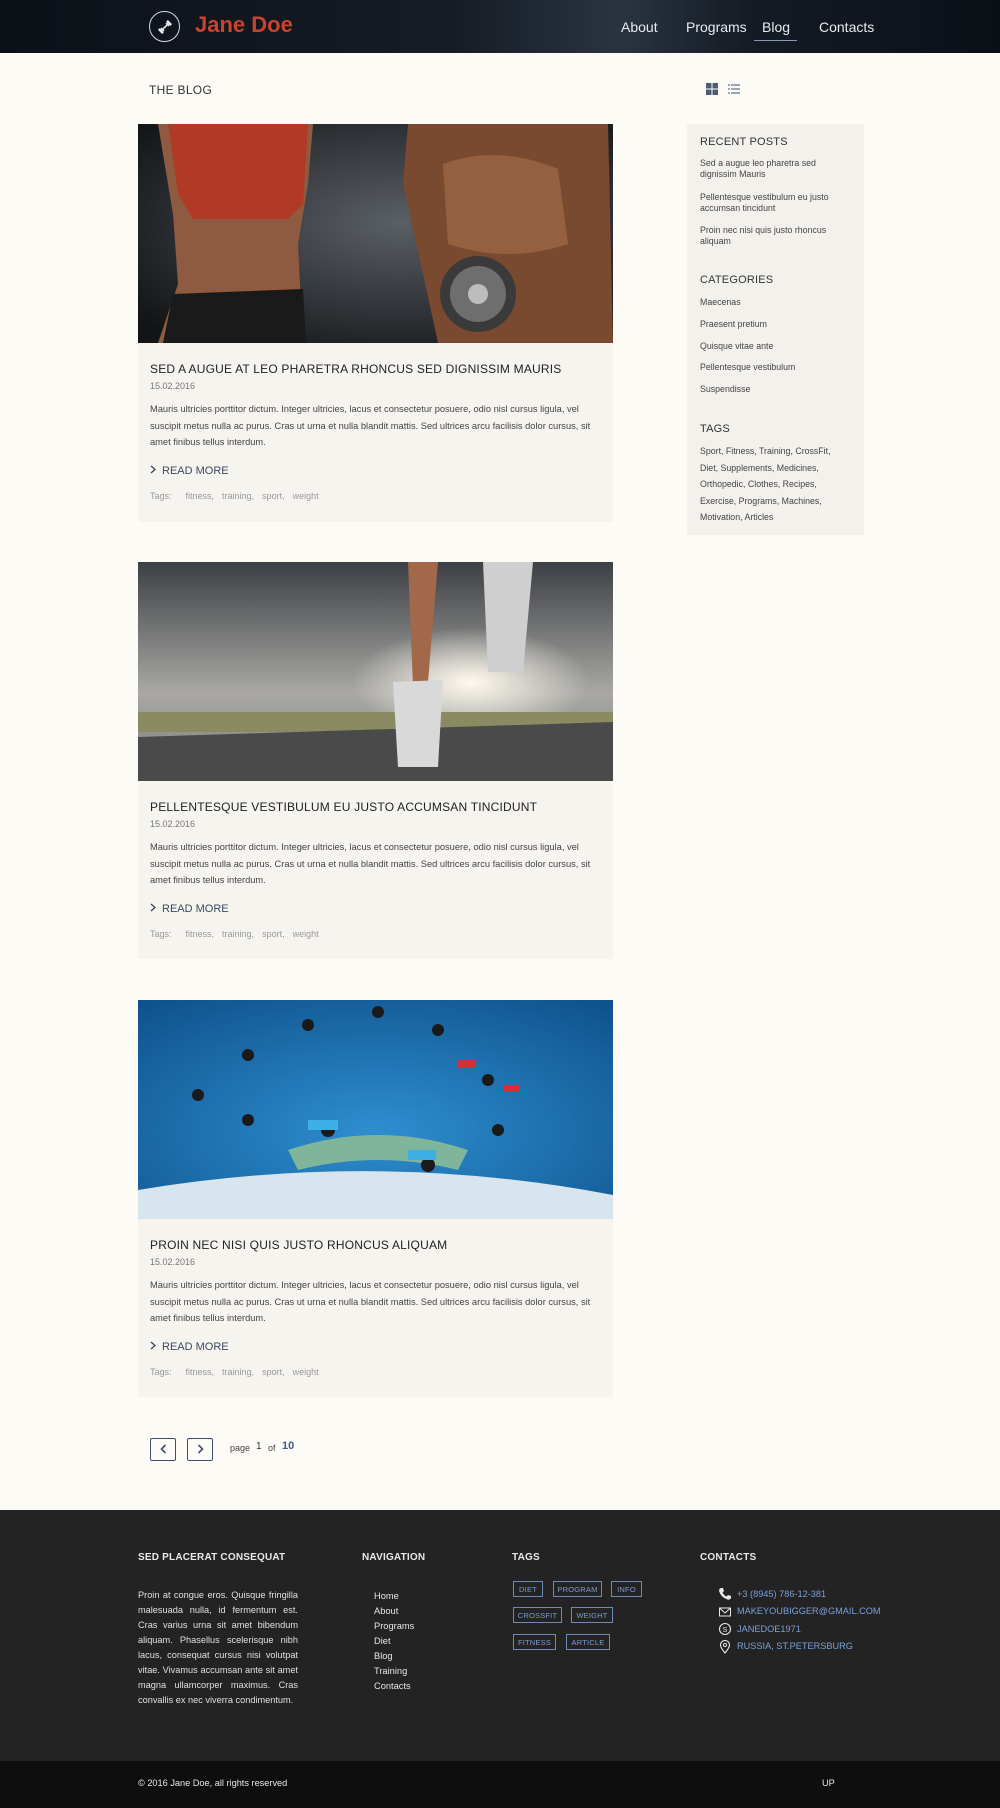 This screenshot has height=1808, width=1000. Describe the element at coordinates (164, 26) in the screenshot. I see `dumbbell-icon` at that location.